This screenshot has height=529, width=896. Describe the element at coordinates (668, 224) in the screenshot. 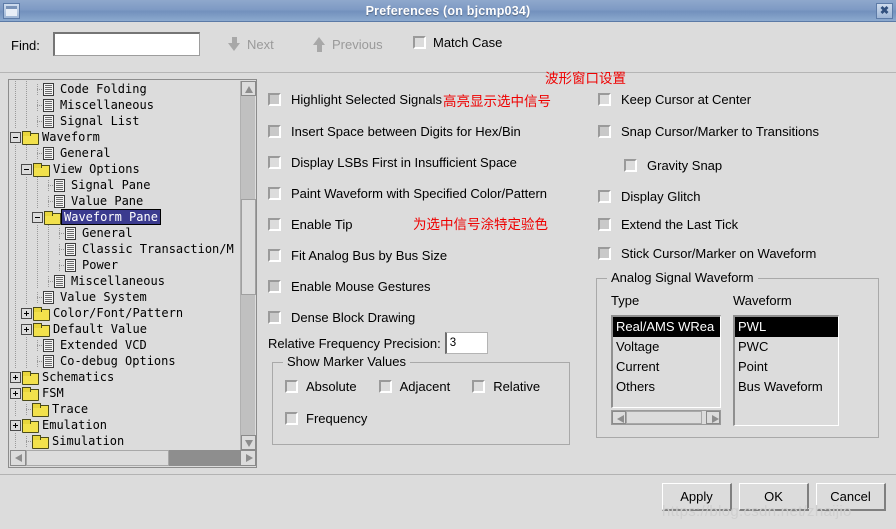

I see `checkbox-extend-the-last-tick: Extend the Last Tick` at that location.